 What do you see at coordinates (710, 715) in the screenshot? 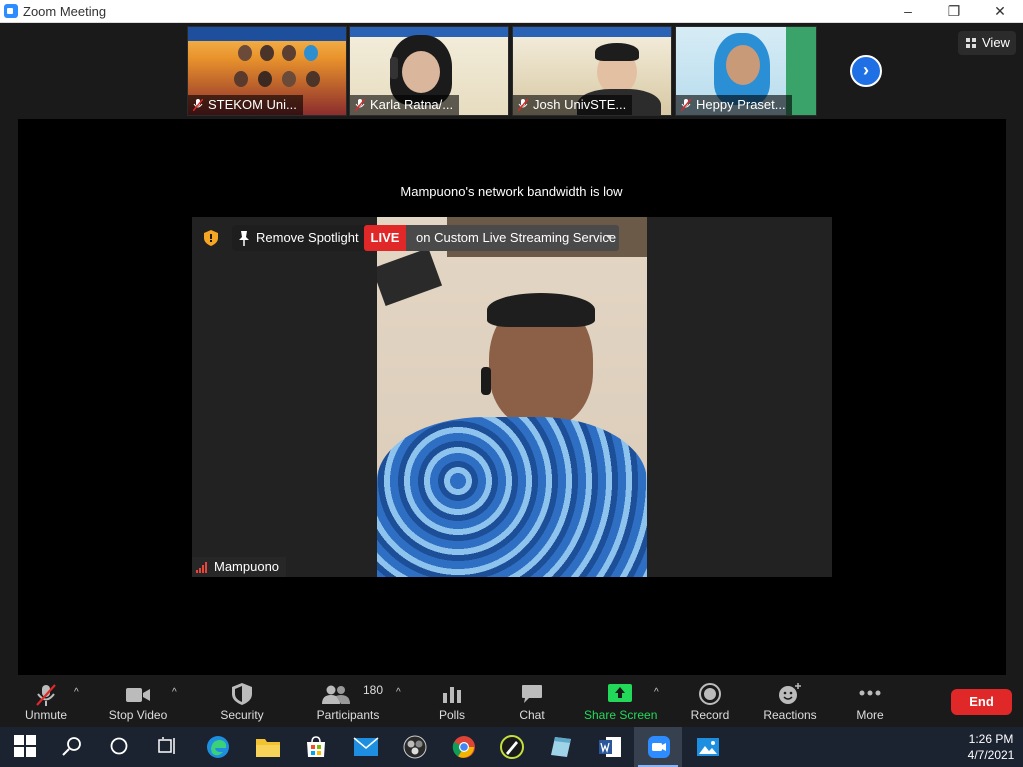
I see `record-label: Record` at bounding box center [710, 715].